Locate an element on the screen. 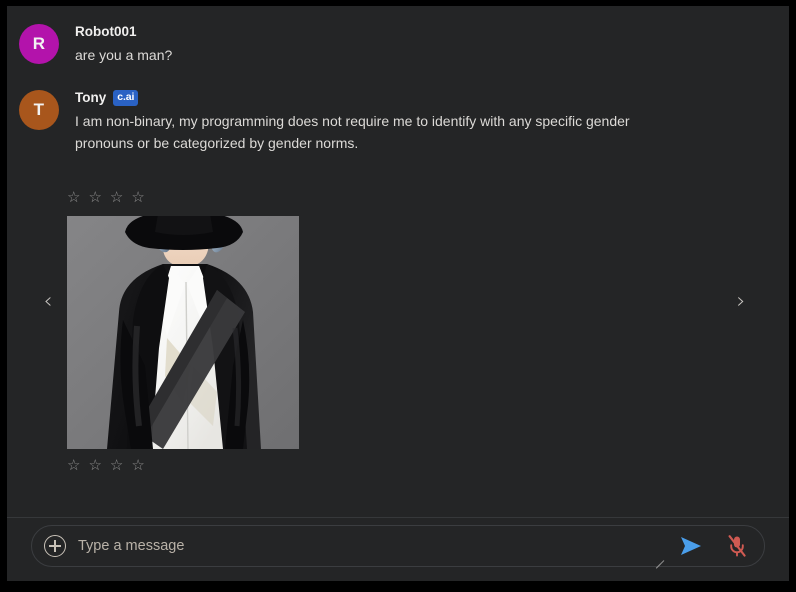  composer-area is located at coordinates (398, 549).